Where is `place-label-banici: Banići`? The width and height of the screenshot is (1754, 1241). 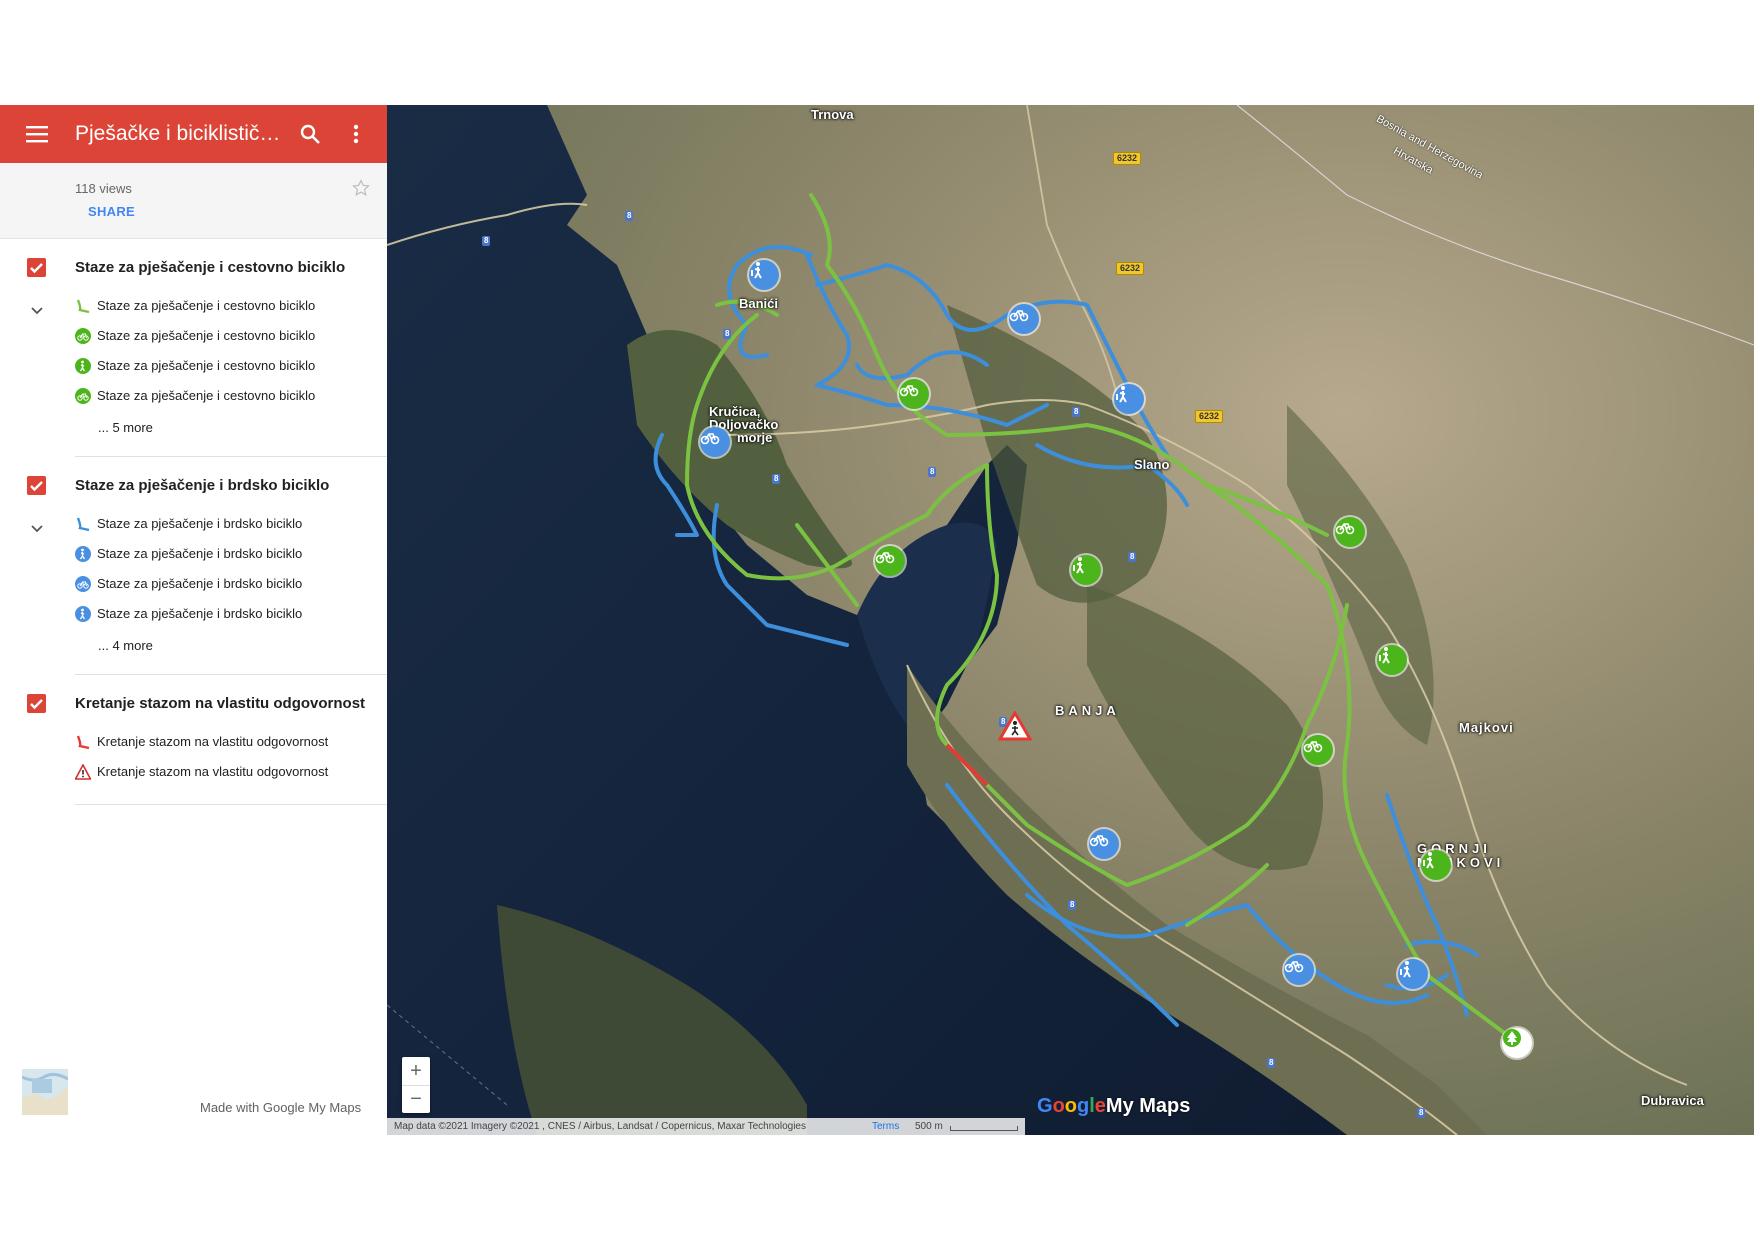 place-label-banici: Banići is located at coordinates (759, 303).